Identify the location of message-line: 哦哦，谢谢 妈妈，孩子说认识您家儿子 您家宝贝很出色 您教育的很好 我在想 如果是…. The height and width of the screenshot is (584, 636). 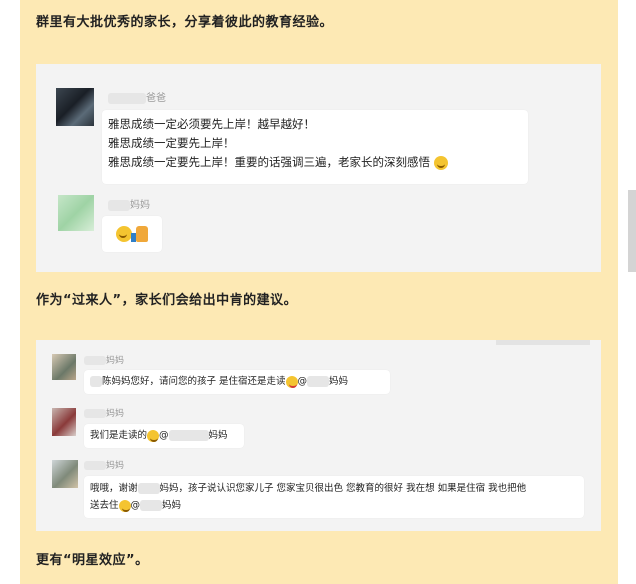
(308, 488).